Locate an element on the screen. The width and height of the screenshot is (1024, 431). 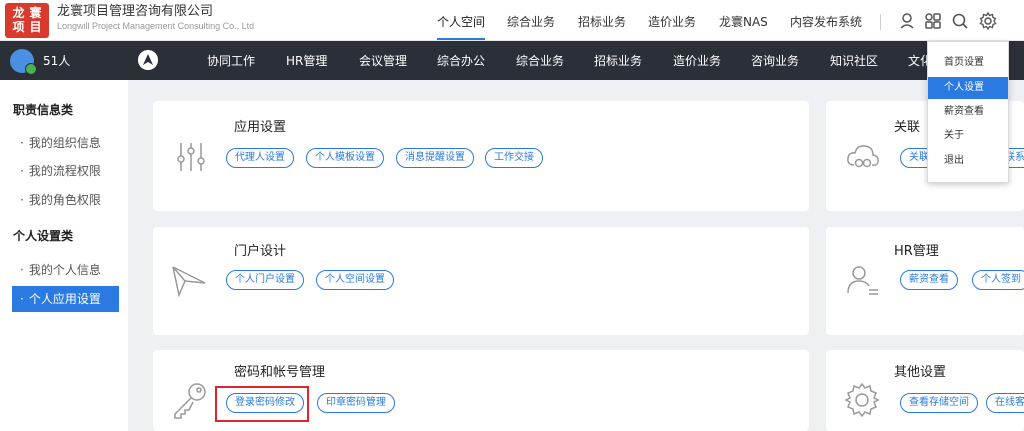
cloud-link-icon is located at coordinates (863, 156).